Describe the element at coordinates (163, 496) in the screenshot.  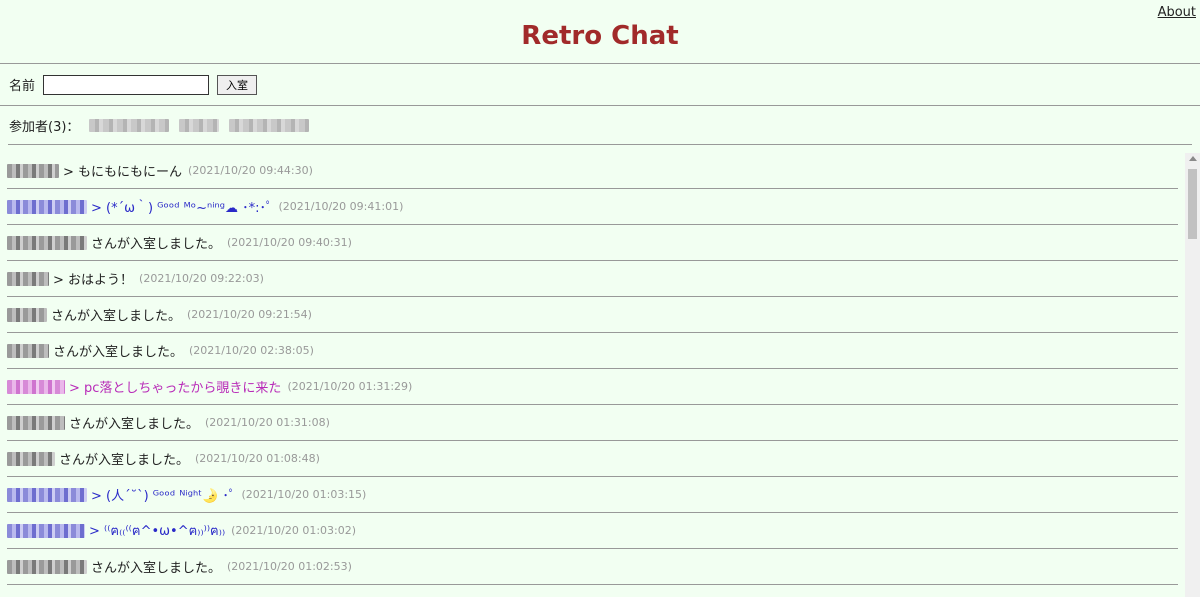
I see `message-text: > (人´˘`) ᴳᵒᵒᵈ ᴺⁱᵍʰᵗ🌛 ･ﾟ` at that location.